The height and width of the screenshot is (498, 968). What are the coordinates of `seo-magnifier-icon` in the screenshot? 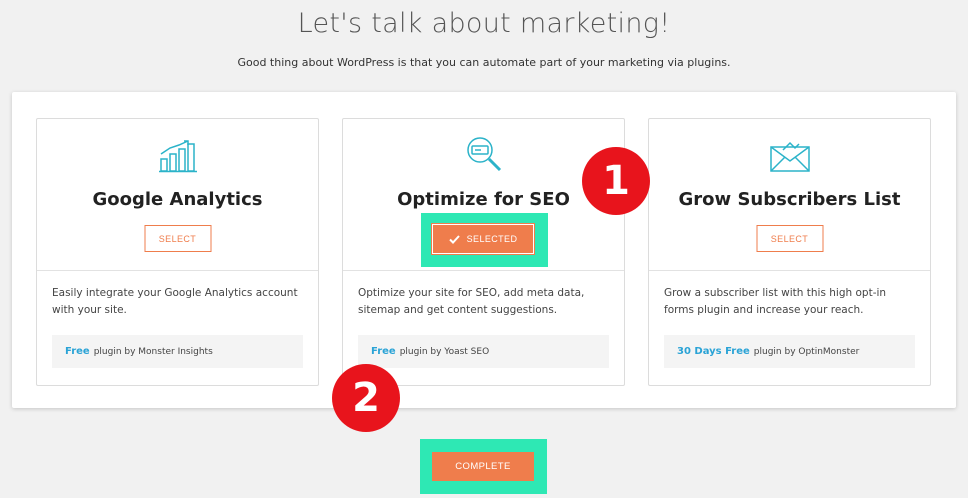 It's located at (483, 156).